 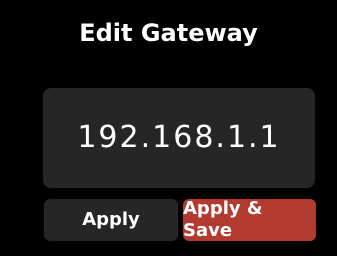 What do you see at coordinates (168, 33) in the screenshot?
I see `page-title: Edit Gateway` at bounding box center [168, 33].